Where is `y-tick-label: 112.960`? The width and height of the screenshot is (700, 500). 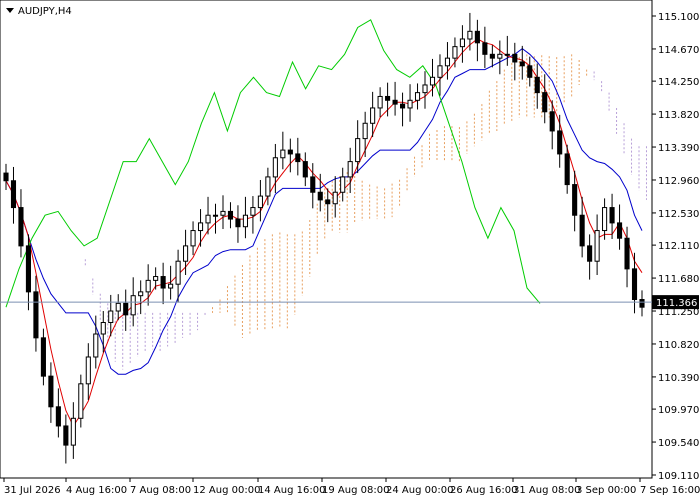
y-tick-label: 112.960 is located at coordinates (678, 181).